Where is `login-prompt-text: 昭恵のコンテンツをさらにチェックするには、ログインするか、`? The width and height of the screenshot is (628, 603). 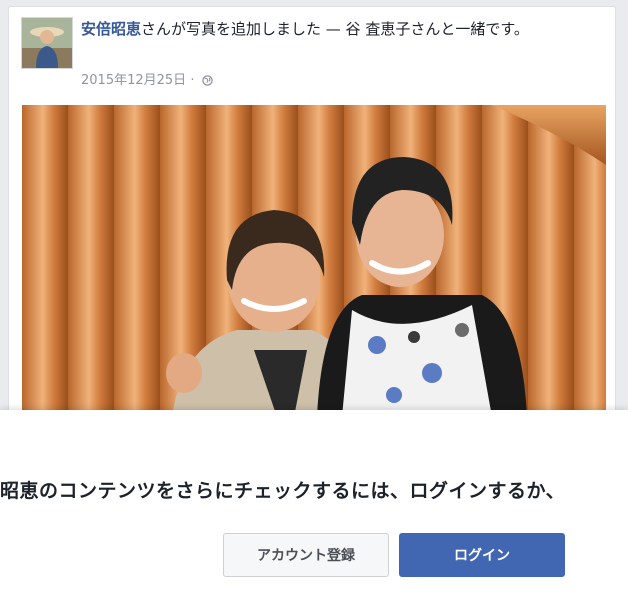
login-prompt-text: 昭恵のコンテンツをさらにチェックするには、ログインするか、 is located at coordinates (283, 491).